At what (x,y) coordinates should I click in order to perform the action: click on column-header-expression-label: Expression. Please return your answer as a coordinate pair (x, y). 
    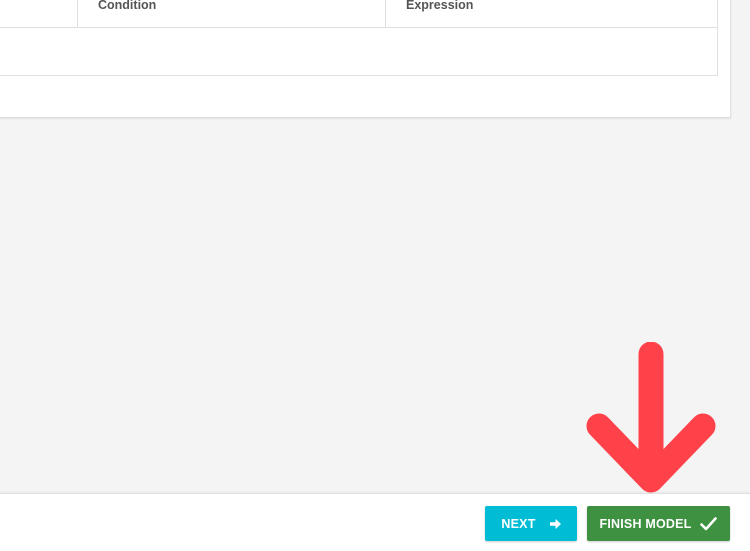
    Looking at the image, I should click on (440, 6).